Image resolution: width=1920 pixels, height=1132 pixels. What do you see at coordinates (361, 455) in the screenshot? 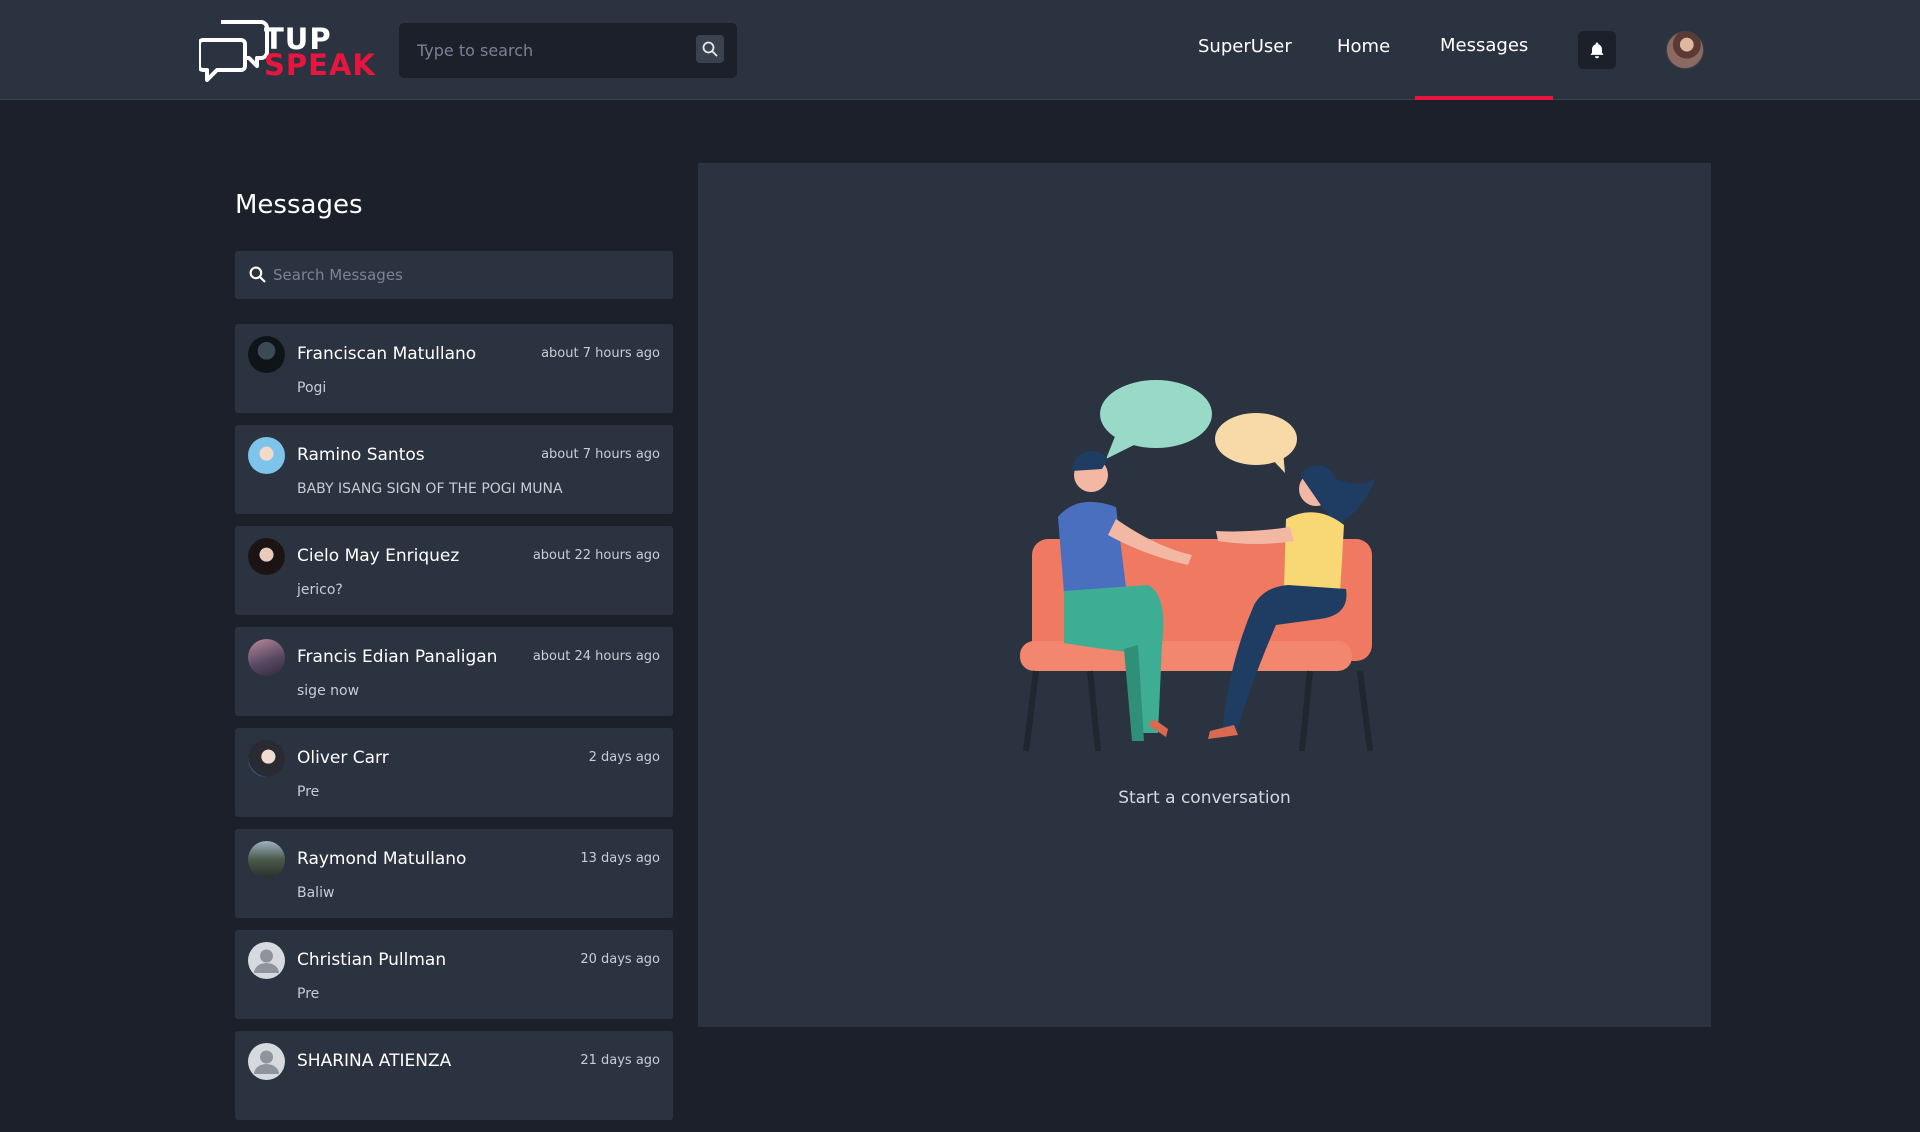
I see `conversation-name: Ramino Santos` at bounding box center [361, 455].